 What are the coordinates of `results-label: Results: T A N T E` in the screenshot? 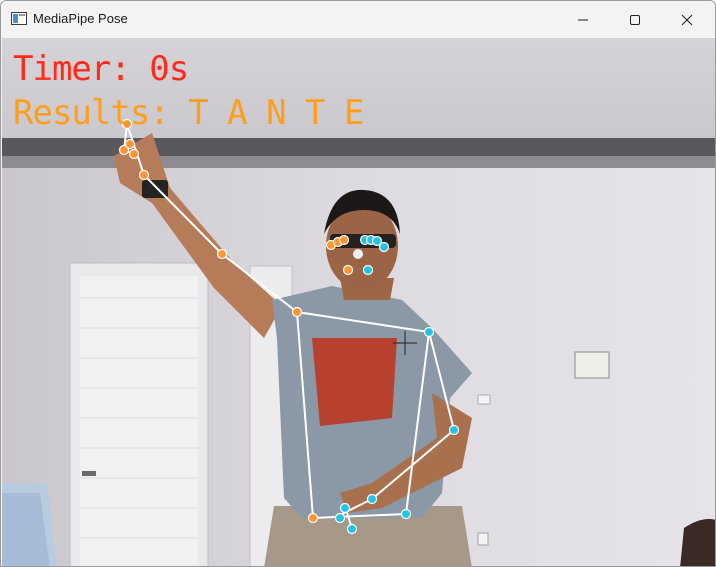 It's located at (188, 113).